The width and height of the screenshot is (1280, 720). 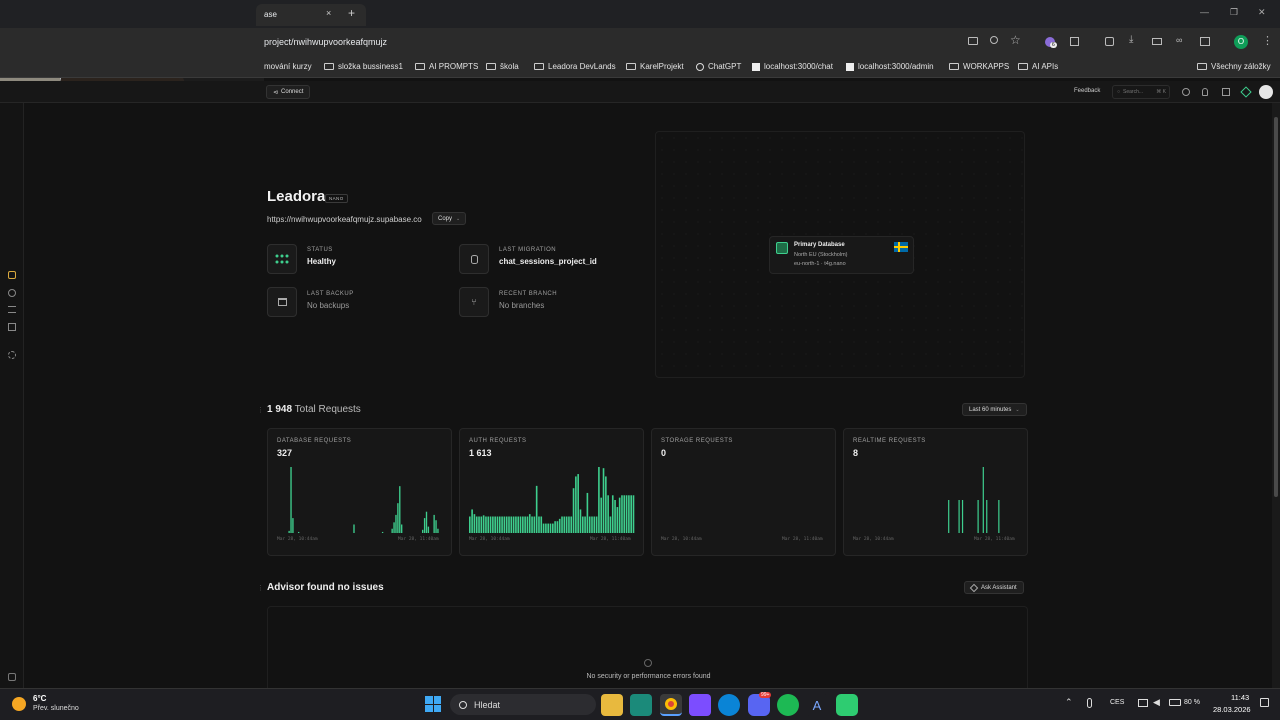 I want to click on tab-close-icon: ×, so click(x=328, y=13).